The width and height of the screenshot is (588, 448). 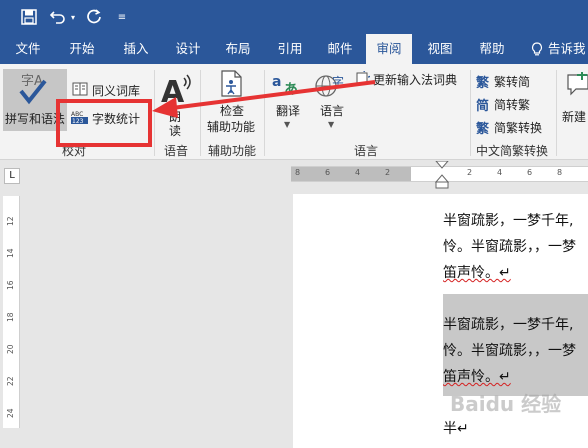 What do you see at coordinates (506, 404) in the screenshot?
I see `baidu-watermark: Baidu 经验` at bounding box center [506, 404].